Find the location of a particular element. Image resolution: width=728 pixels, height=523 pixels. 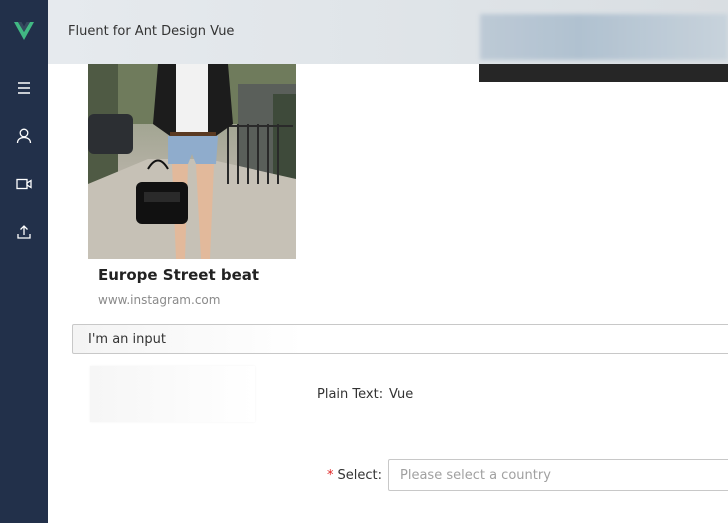

card-description: www.instagram.com is located at coordinates (159, 300).